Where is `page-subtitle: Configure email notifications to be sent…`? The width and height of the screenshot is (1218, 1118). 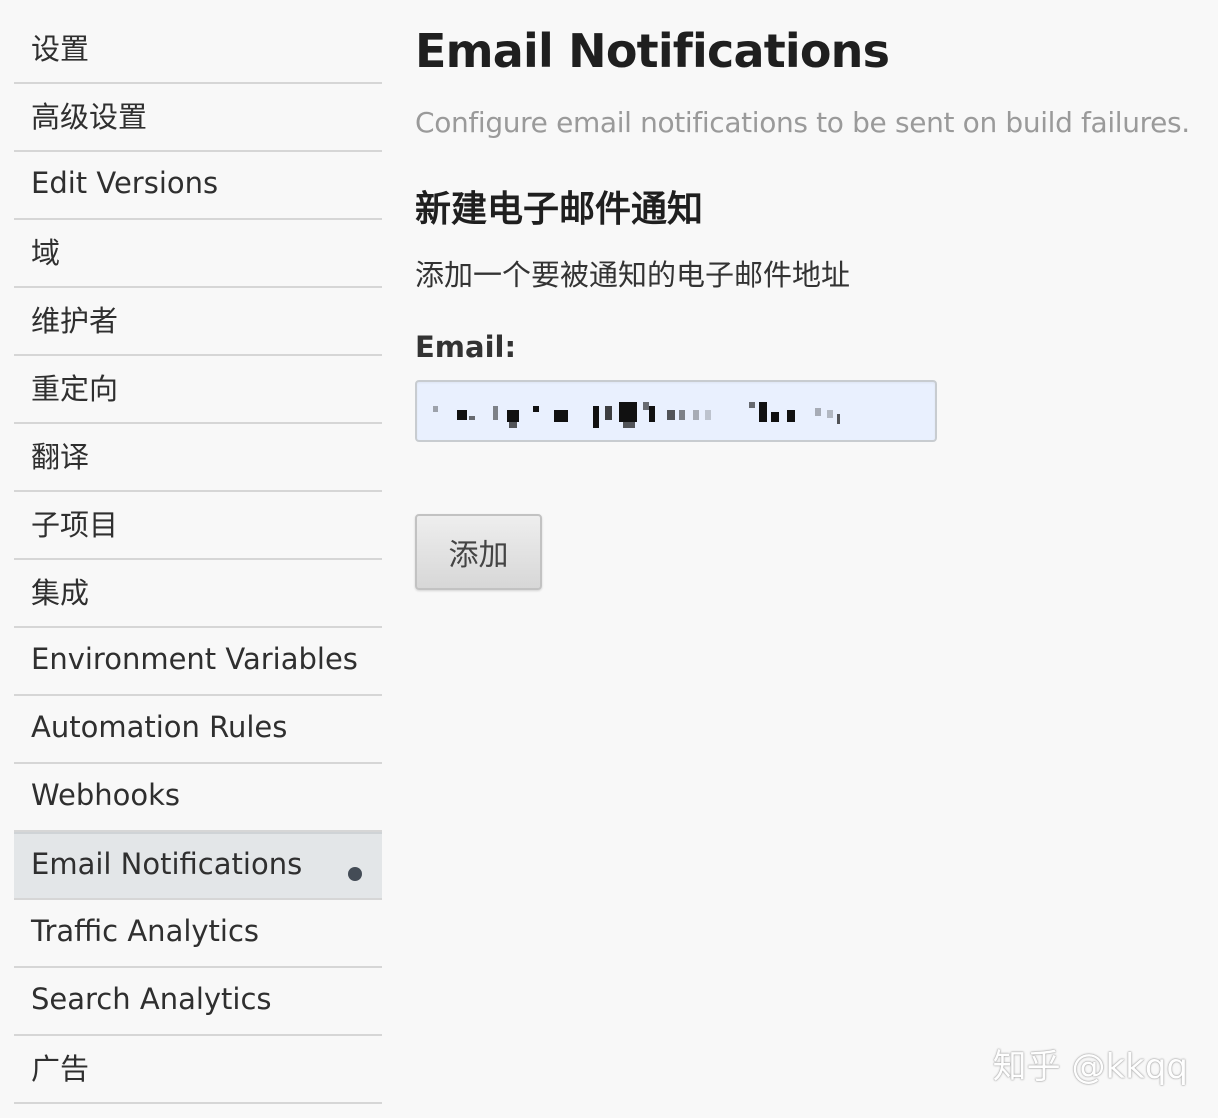
page-subtitle: Configure email notifications to be sent… is located at coordinates (802, 122).